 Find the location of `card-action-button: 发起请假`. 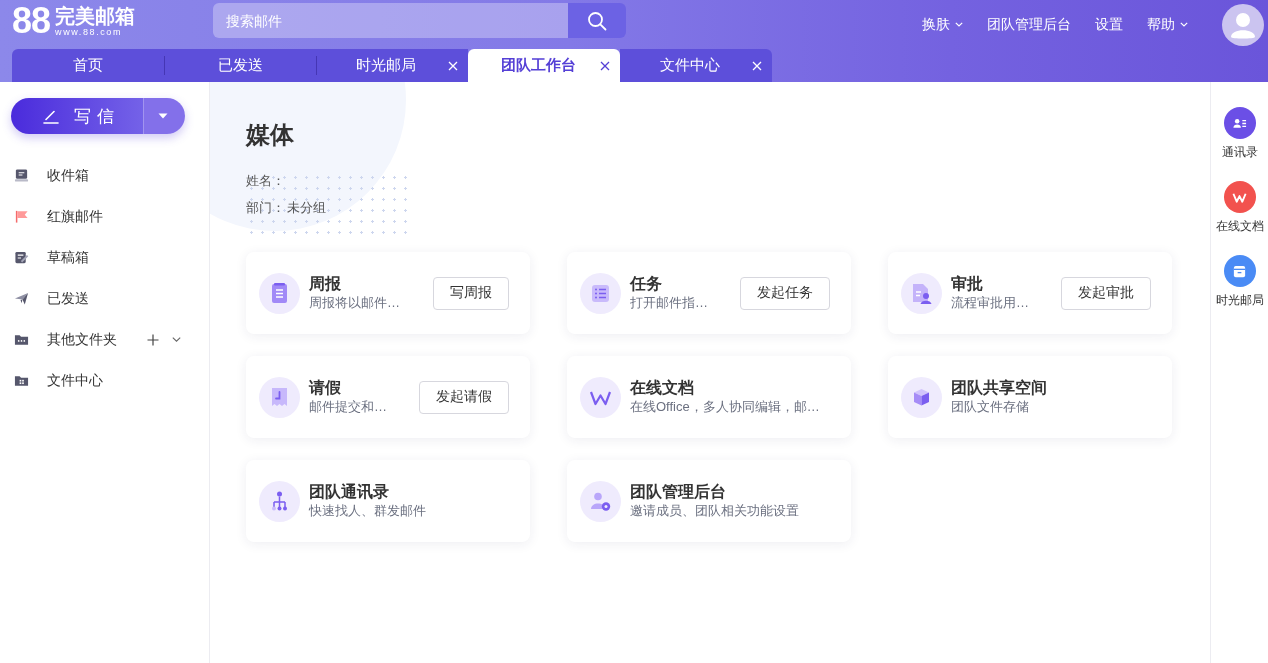

card-action-button: 发起请假 is located at coordinates (464, 397).